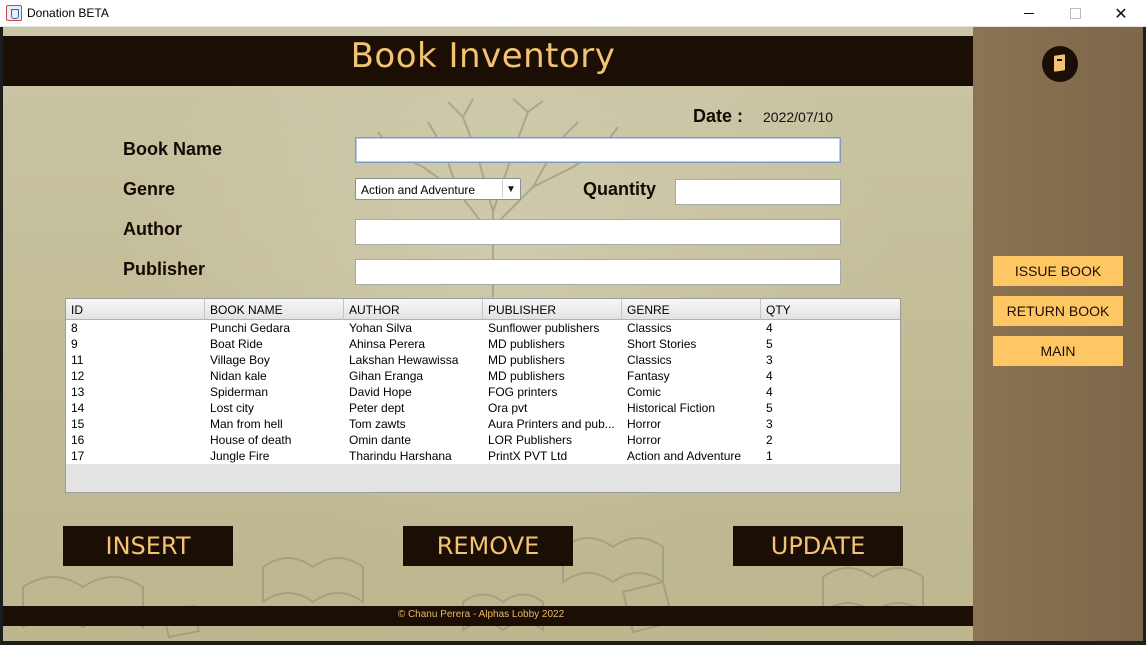 The height and width of the screenshot is (645, 1146). Describe the element at coordinates (274, 392) in the screenshot. I see `cell-book-name: Spiderman` at that location.